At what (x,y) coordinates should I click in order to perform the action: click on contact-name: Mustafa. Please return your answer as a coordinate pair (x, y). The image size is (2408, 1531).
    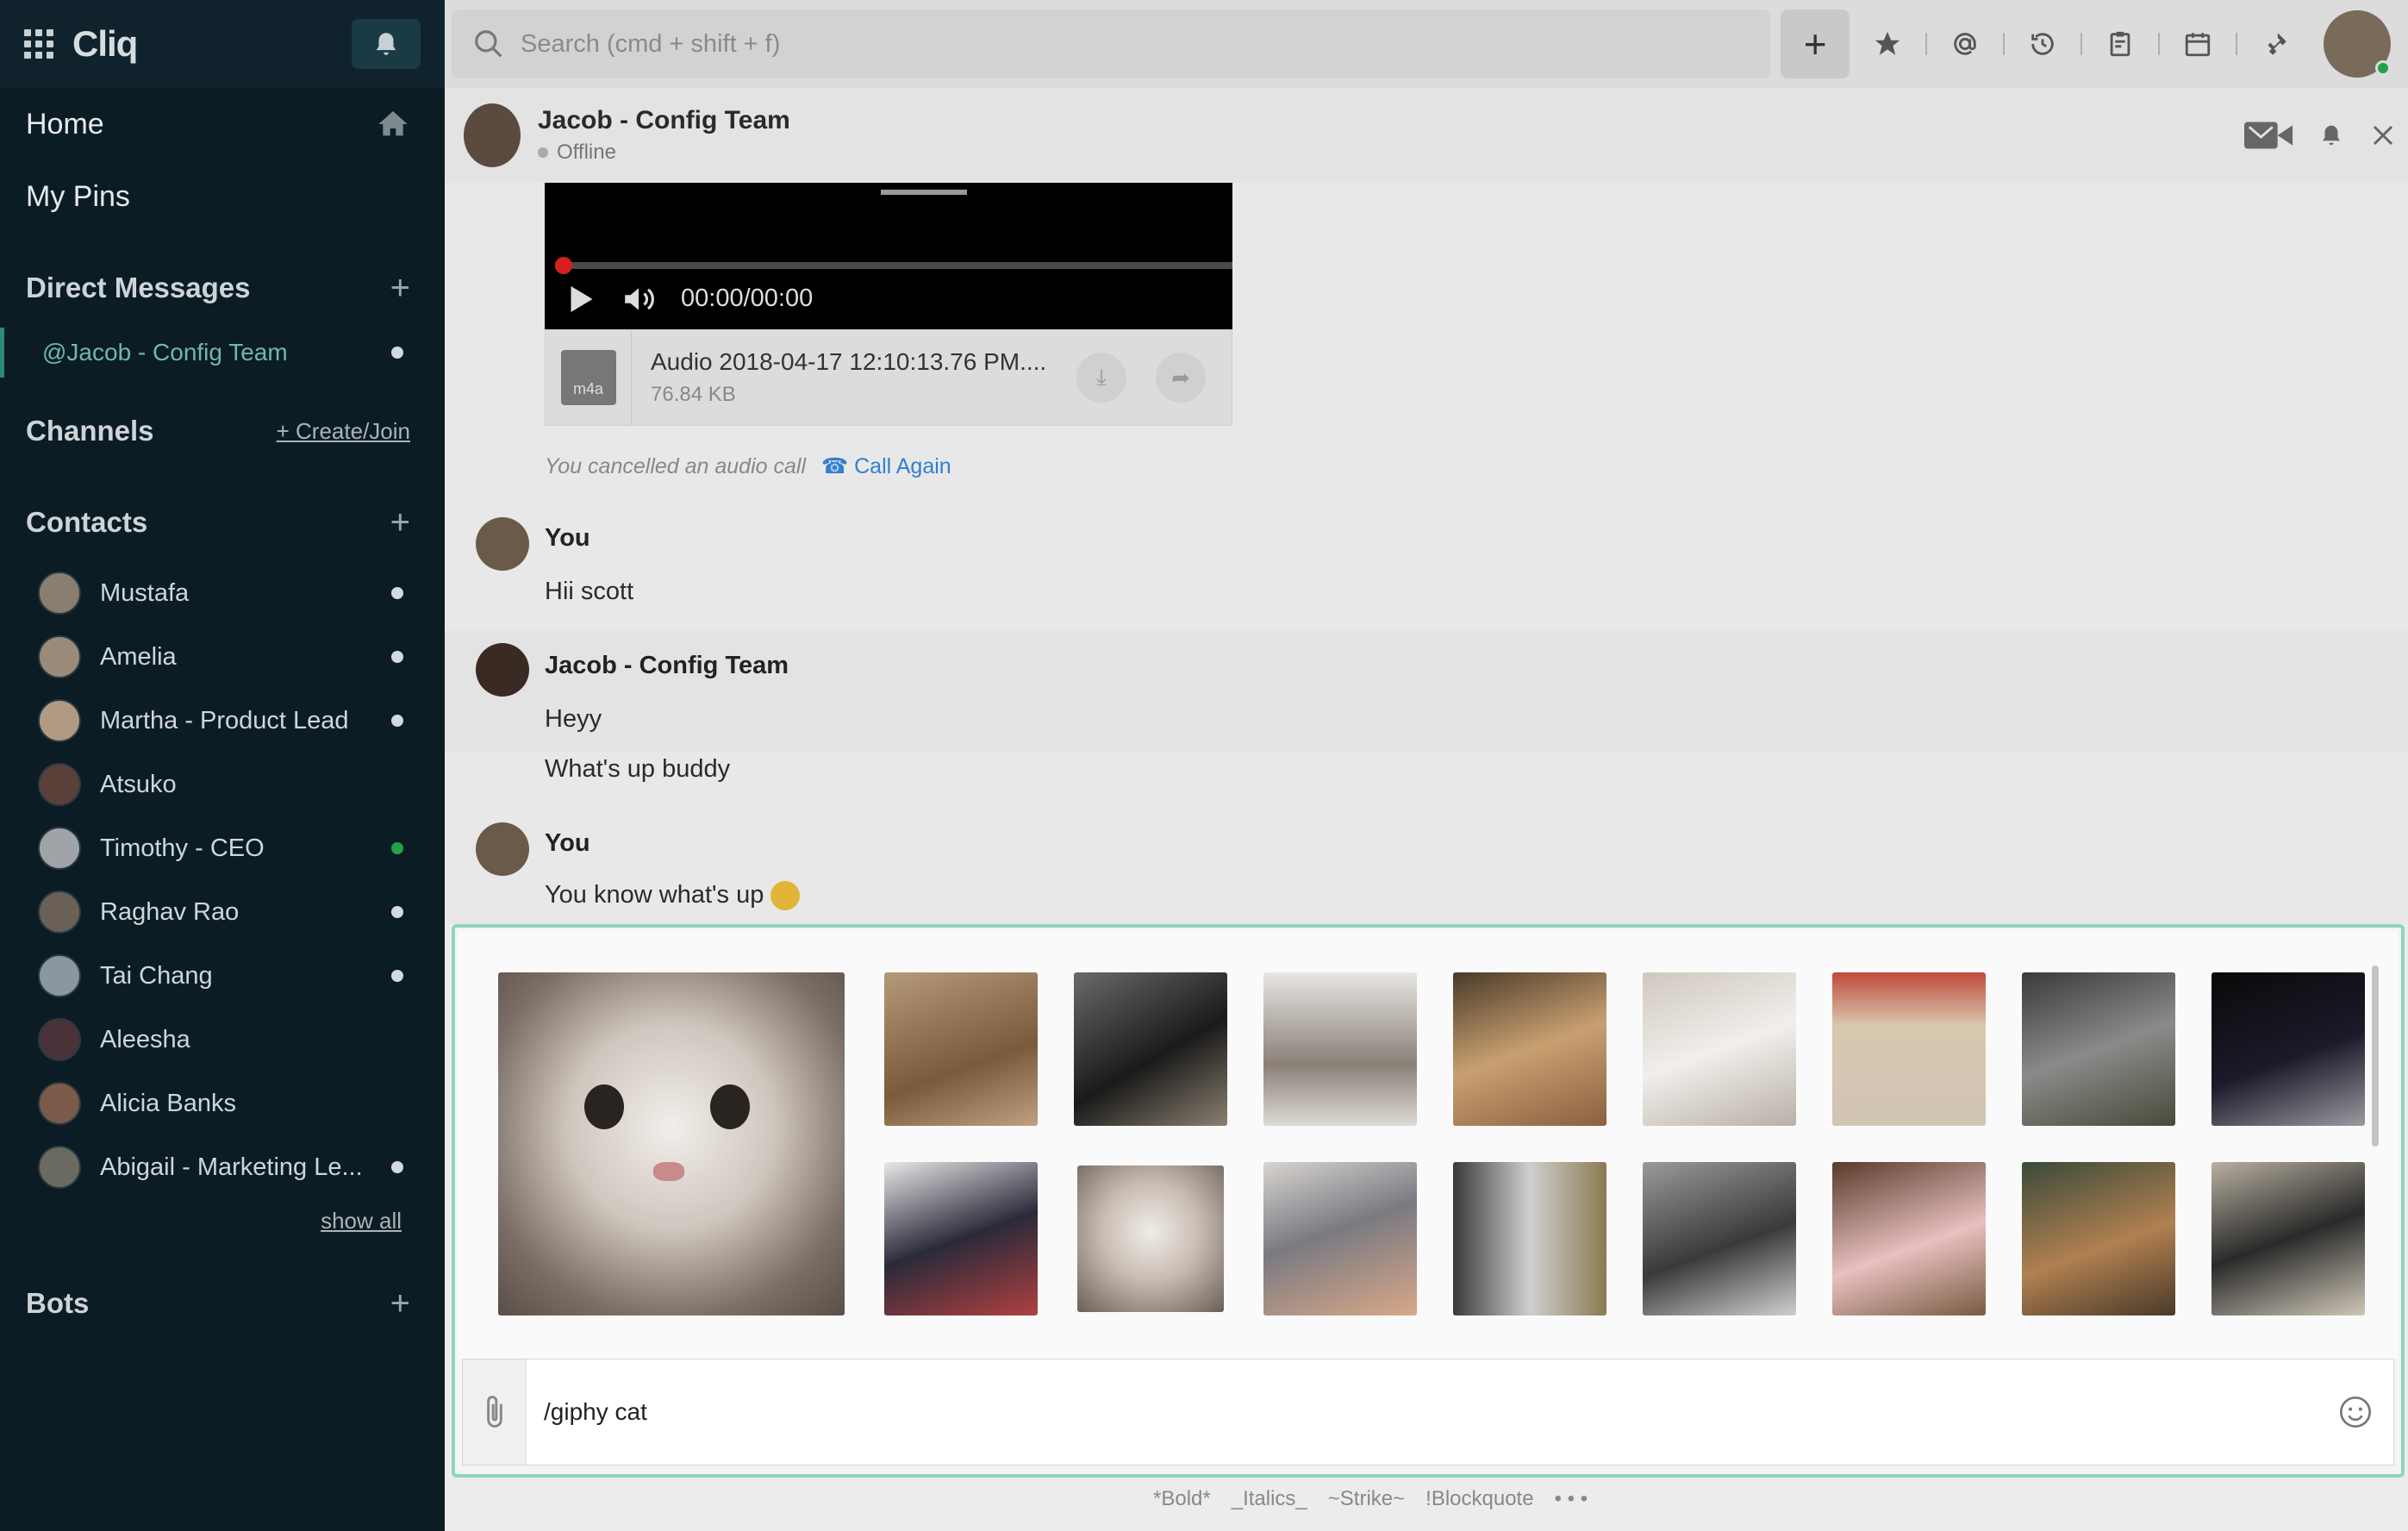
    Looking at the image, I should click on (145, 593).